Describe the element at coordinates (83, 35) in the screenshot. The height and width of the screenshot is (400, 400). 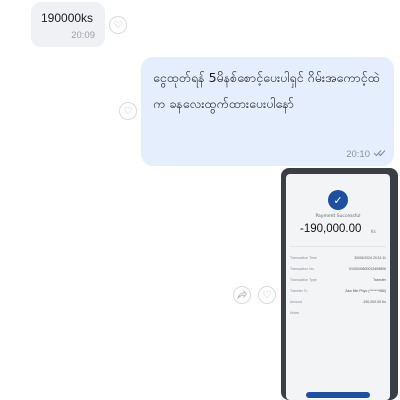
I see `incoming-message-time: 20:09` at that location.